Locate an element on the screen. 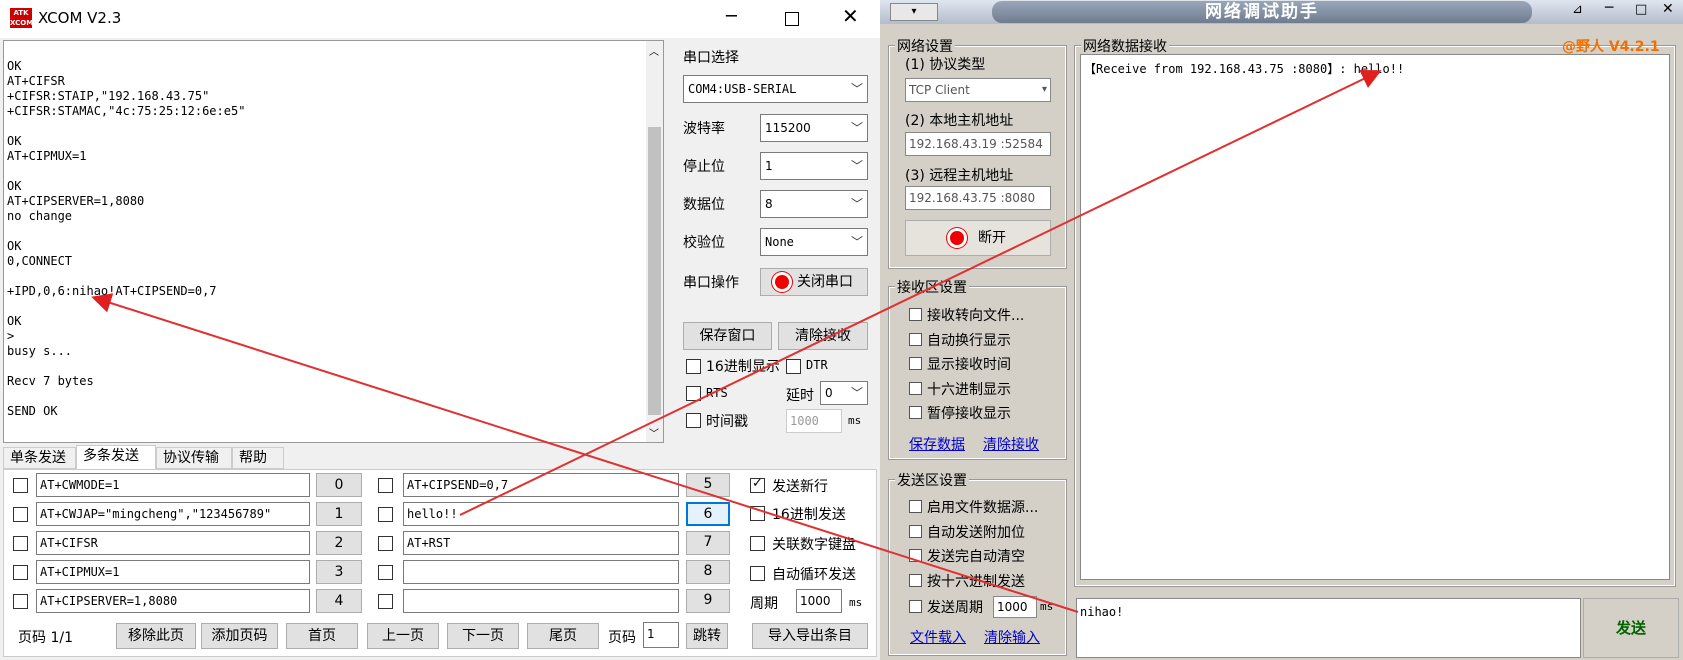  prev-page-button: 上一页 is located at coordinates (403, 636).